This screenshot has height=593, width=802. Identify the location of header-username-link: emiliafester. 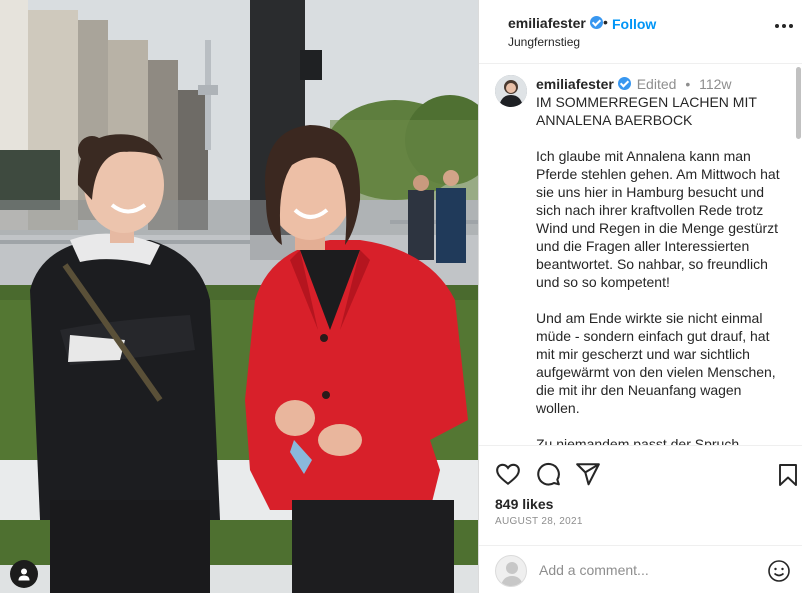
(555, 23).